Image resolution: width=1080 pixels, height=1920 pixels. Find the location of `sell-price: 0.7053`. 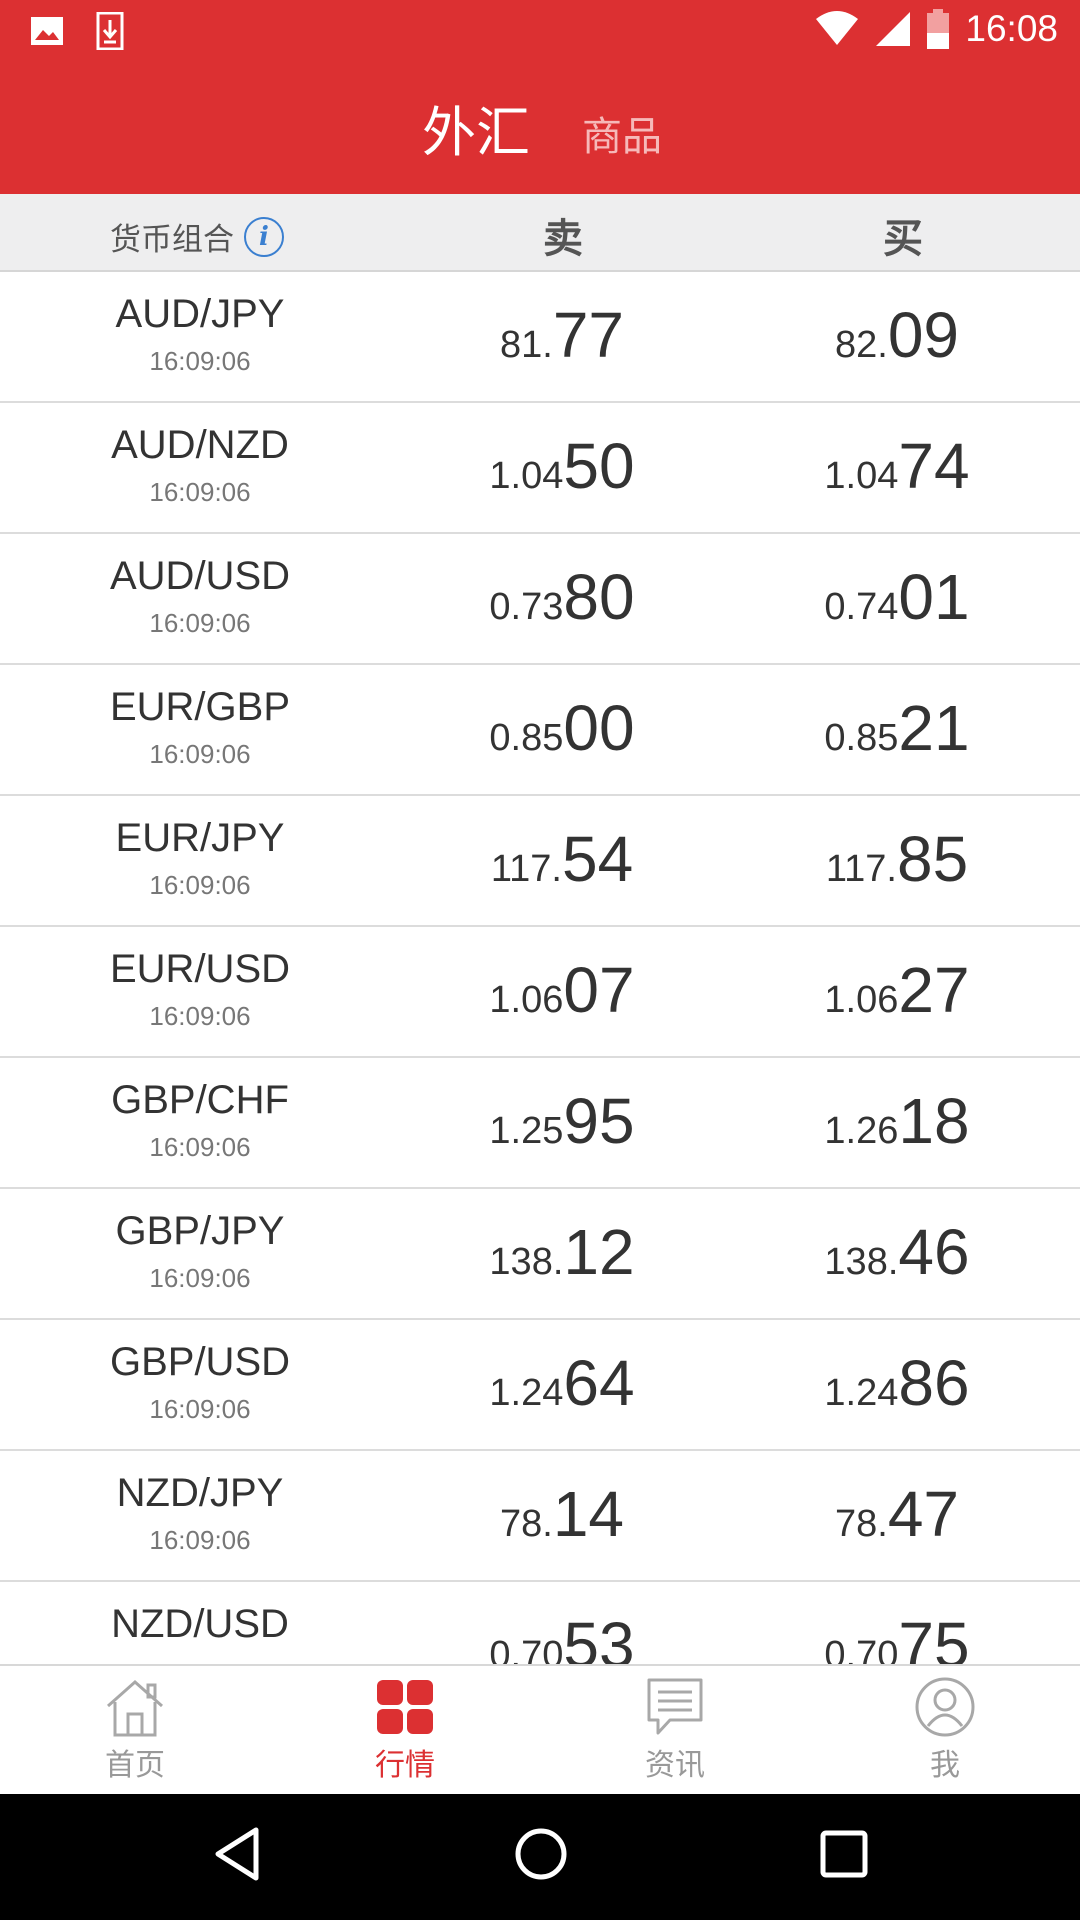

sell-price: 0.7053 is located at coordinates (562, 1636).